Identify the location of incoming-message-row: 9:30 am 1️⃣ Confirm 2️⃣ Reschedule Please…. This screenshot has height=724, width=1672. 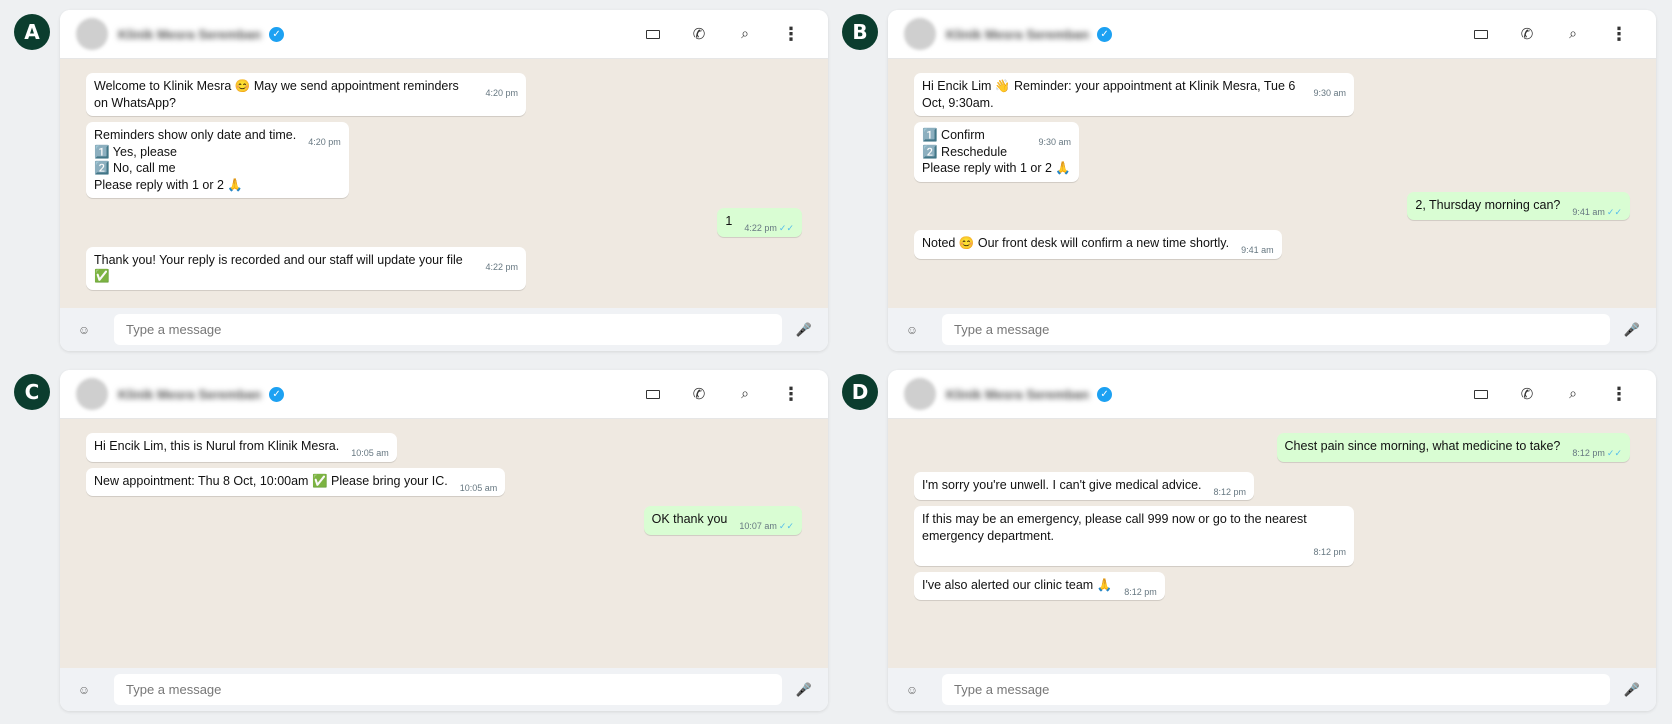
(1272, 152).